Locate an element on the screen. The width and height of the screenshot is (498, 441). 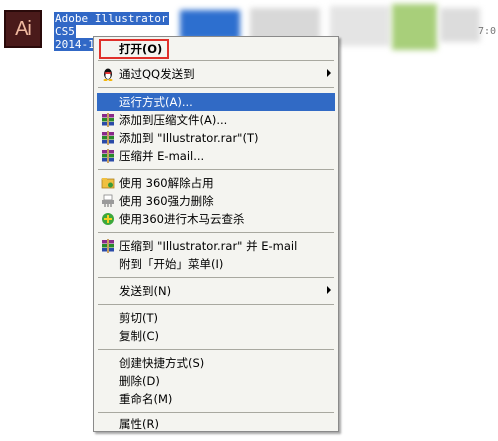
menu-item-delete: 删除(D) is located at coordinates (216, 381).